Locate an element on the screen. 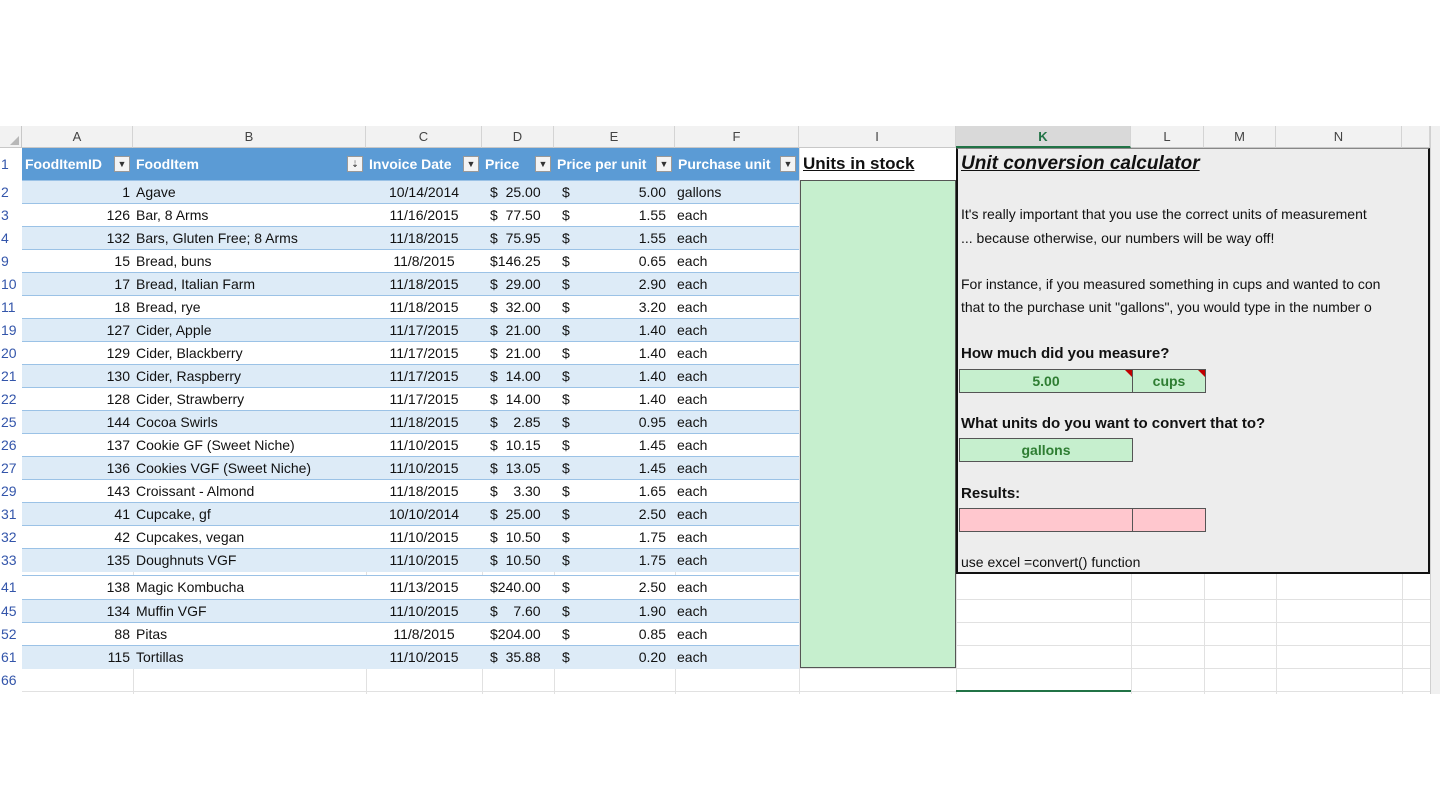 The width and height of the screenshot is (1440, 810). select-all-corner is located at coordinates (11, 137).